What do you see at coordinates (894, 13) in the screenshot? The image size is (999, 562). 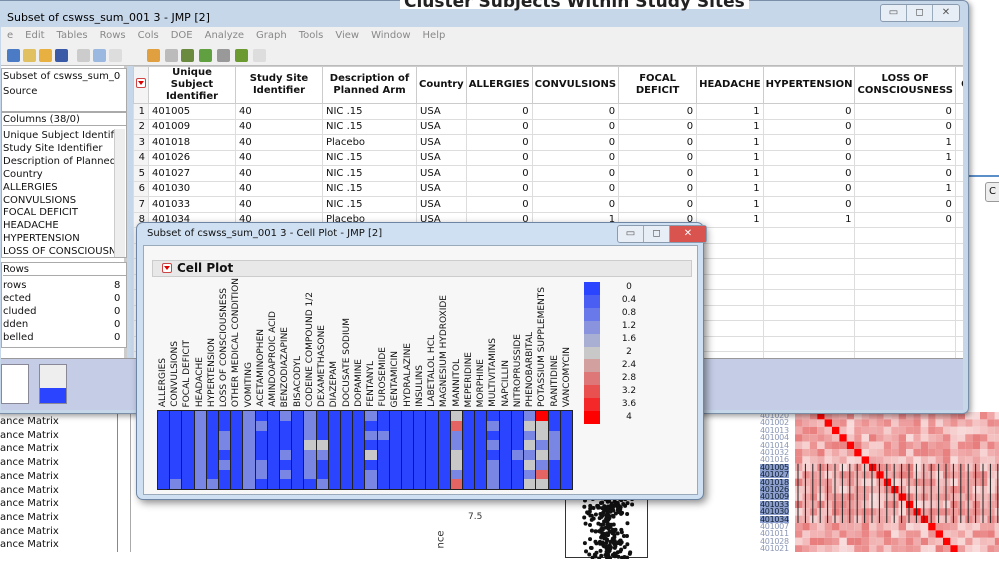 I see `minimize-button: ▭` at bounding box center [894, 13].